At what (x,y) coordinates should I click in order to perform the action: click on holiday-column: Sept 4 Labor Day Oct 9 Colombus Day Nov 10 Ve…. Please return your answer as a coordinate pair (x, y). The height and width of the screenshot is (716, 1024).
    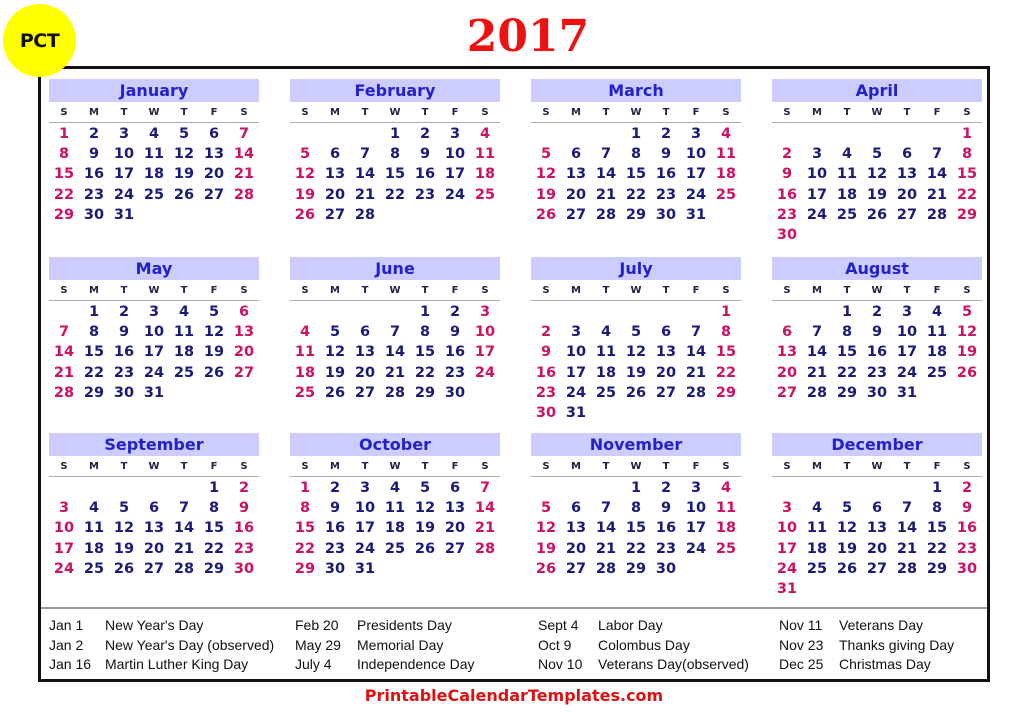
    Looking at the image, I should click on (643, 646).